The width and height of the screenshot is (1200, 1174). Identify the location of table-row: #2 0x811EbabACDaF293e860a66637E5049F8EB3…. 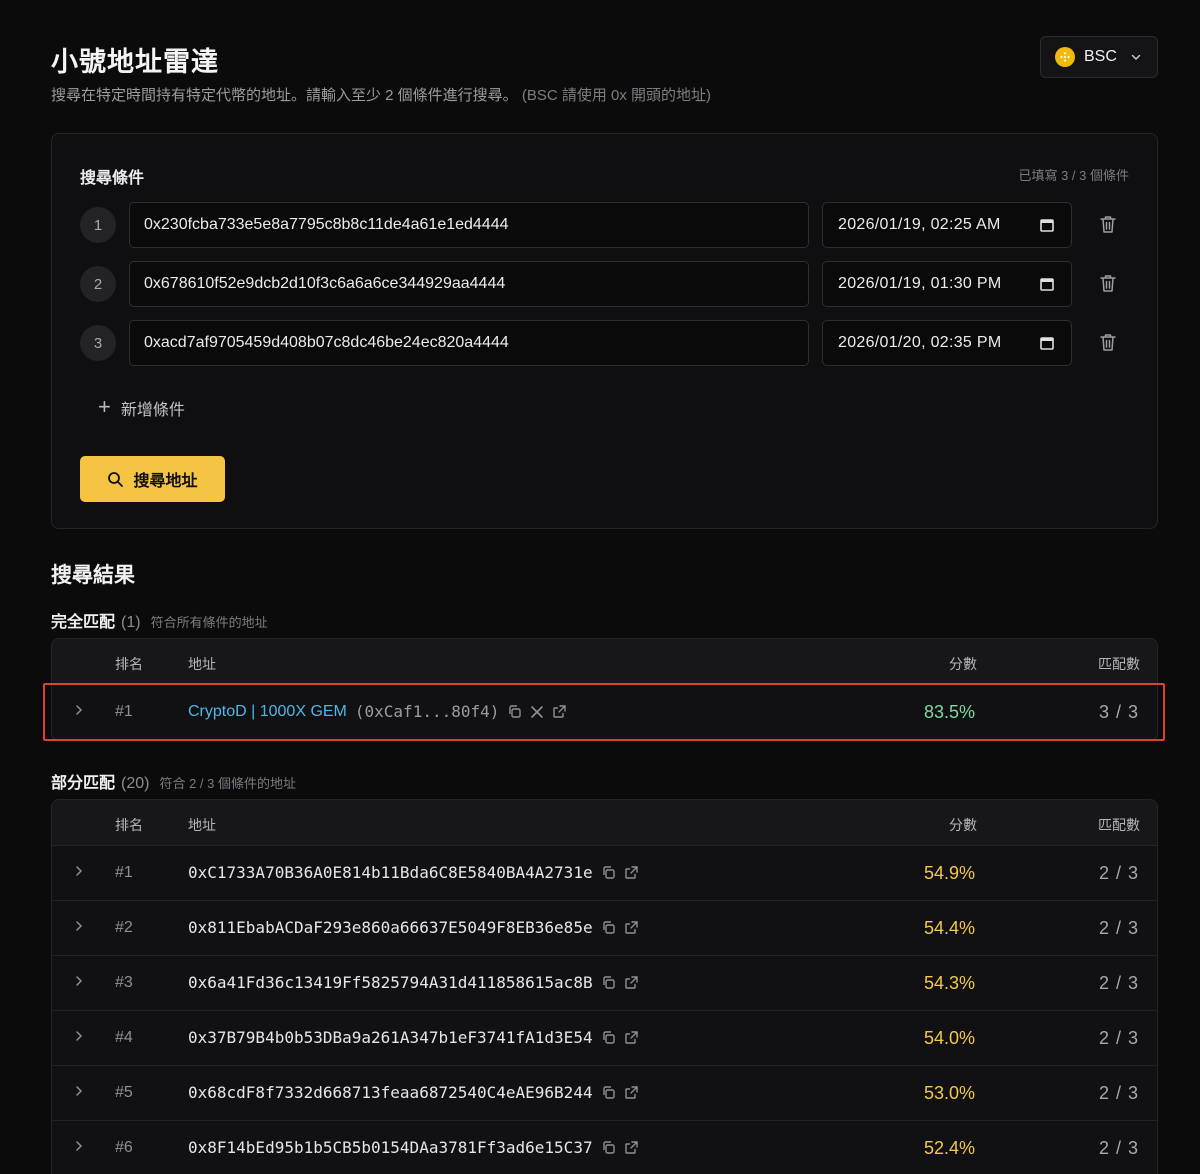
(604, 928).